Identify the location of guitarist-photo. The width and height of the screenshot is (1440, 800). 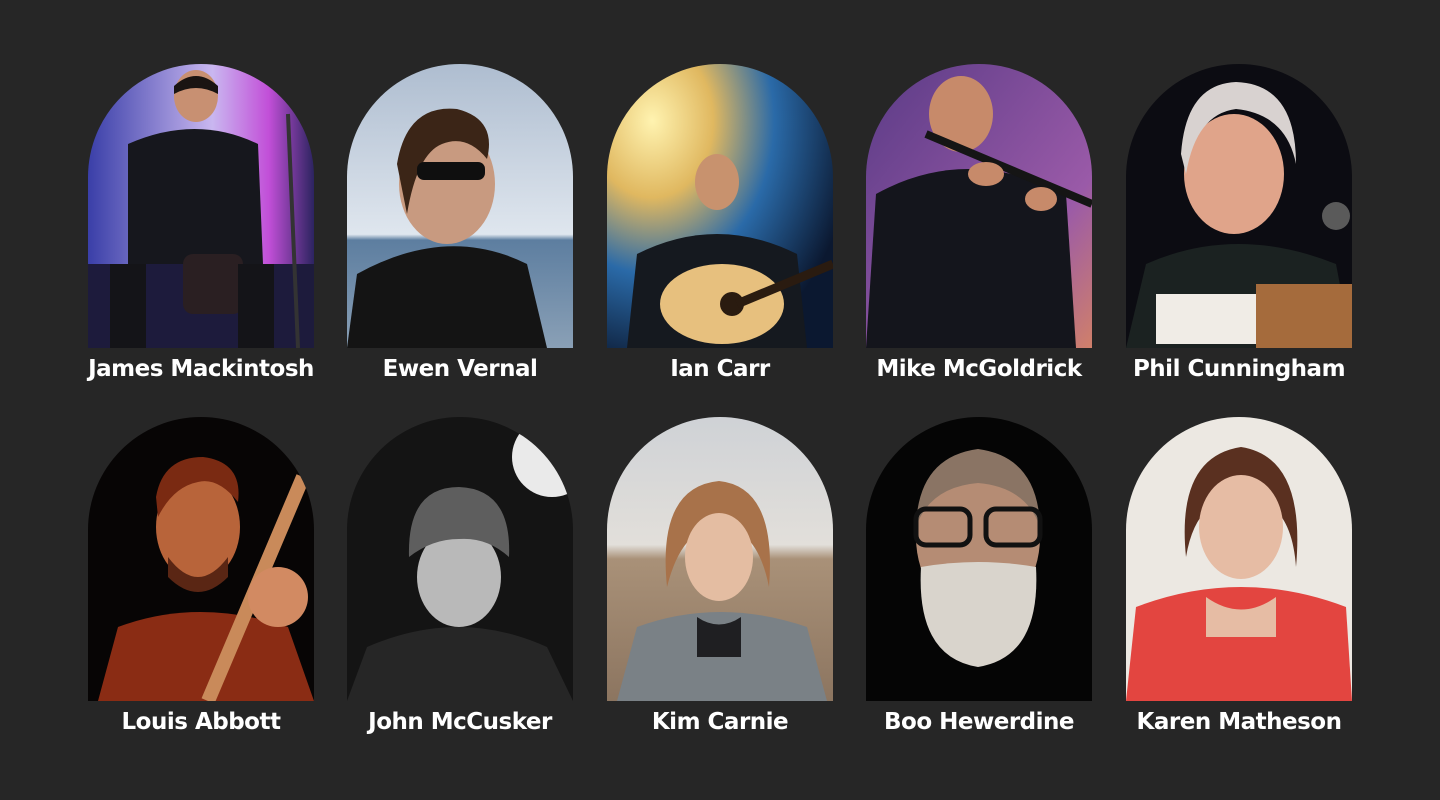
(720, 206).